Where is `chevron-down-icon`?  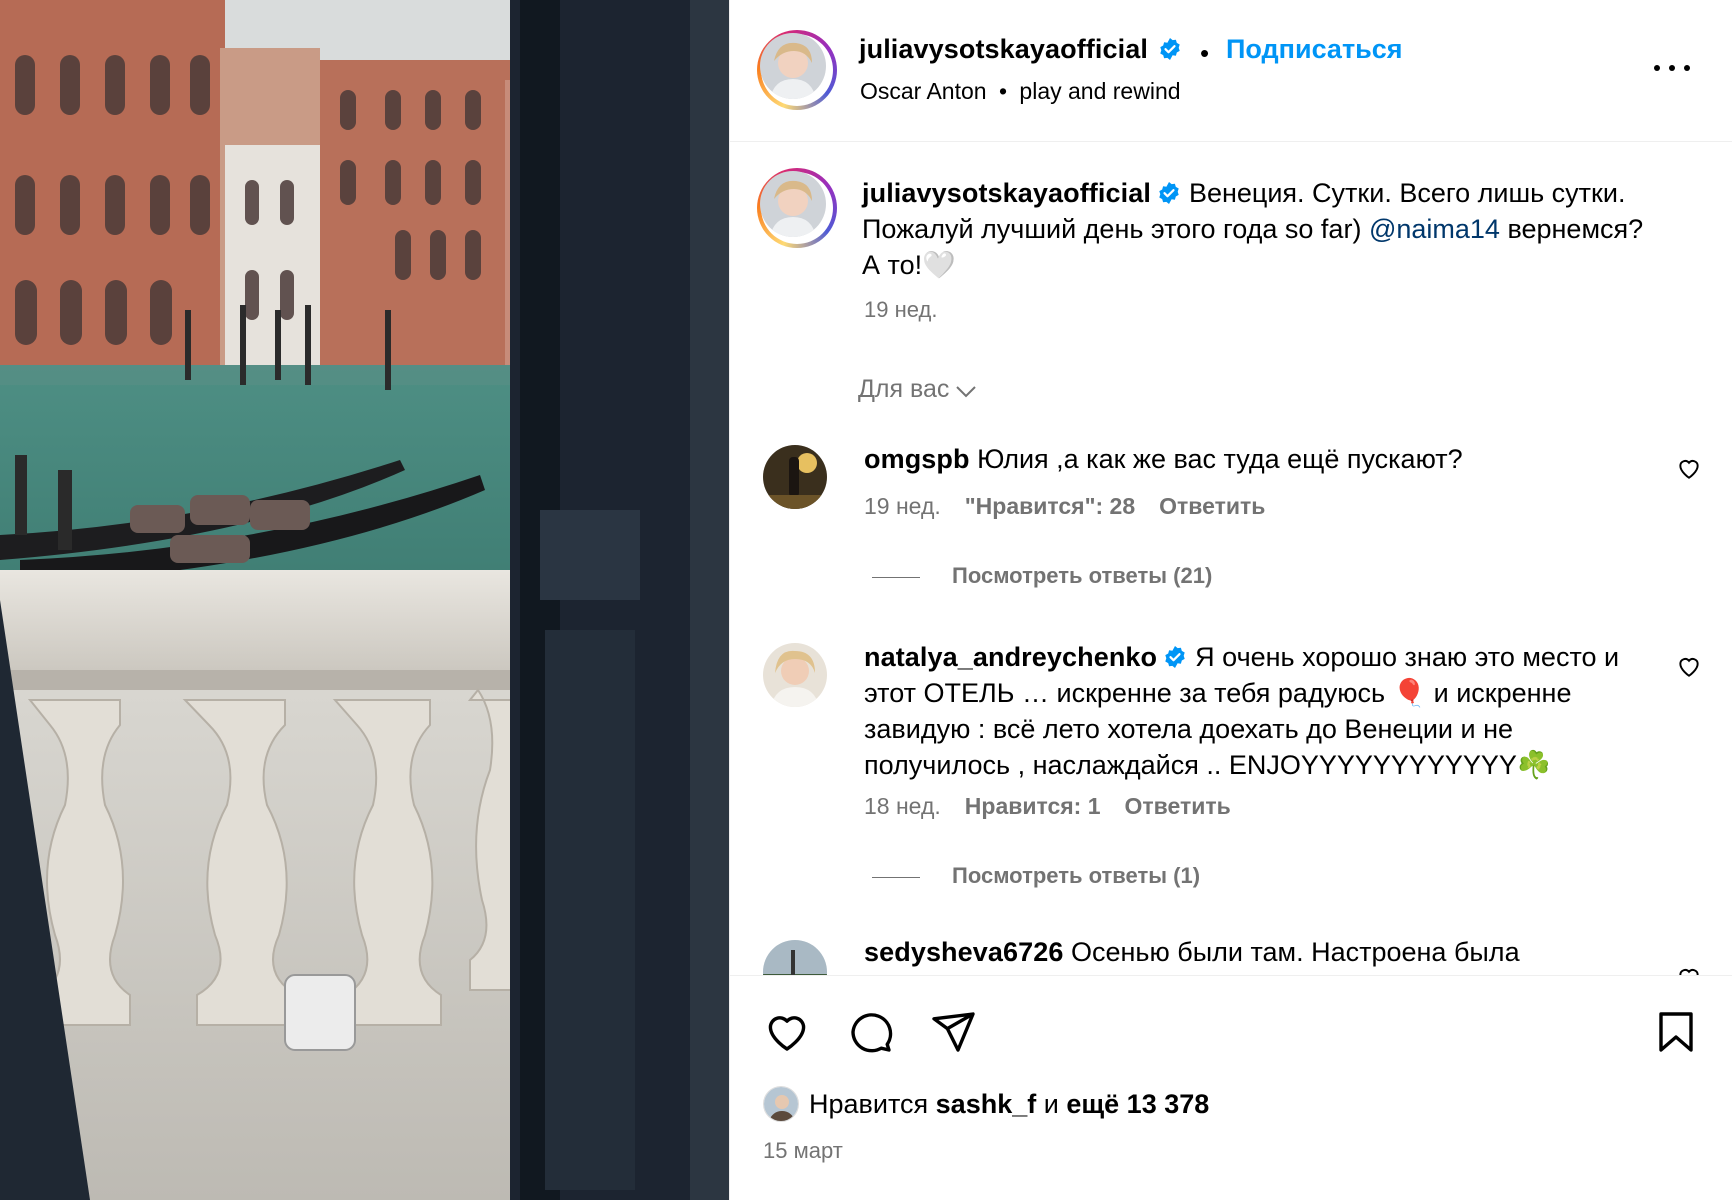
chevron-down-icon is located at coordinates (966, 392).